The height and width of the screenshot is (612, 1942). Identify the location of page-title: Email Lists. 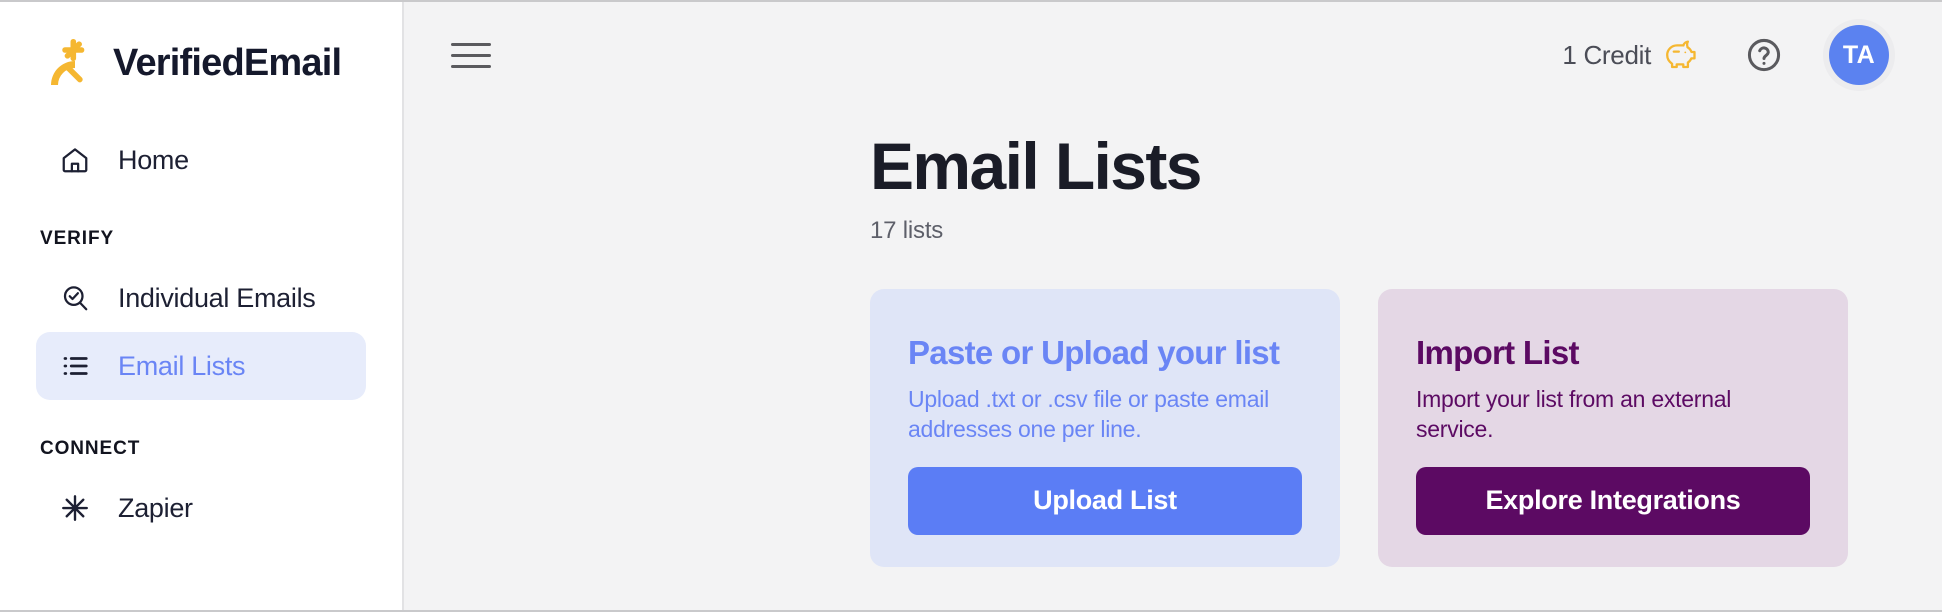
(1036, 166).